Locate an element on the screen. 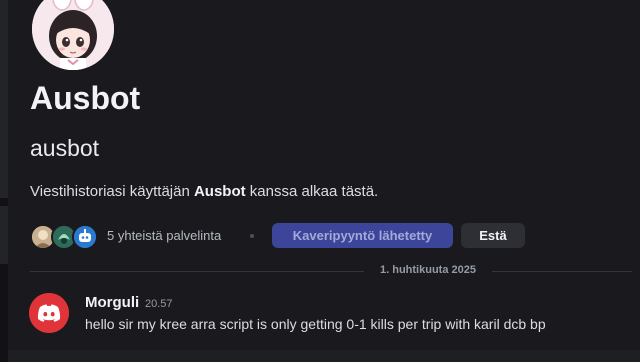 Image resolution: width=640 pixels, height=362 pixels. intro-prefix: Viestihistoriasi käyttäjän is located at coordinates (112, 191).